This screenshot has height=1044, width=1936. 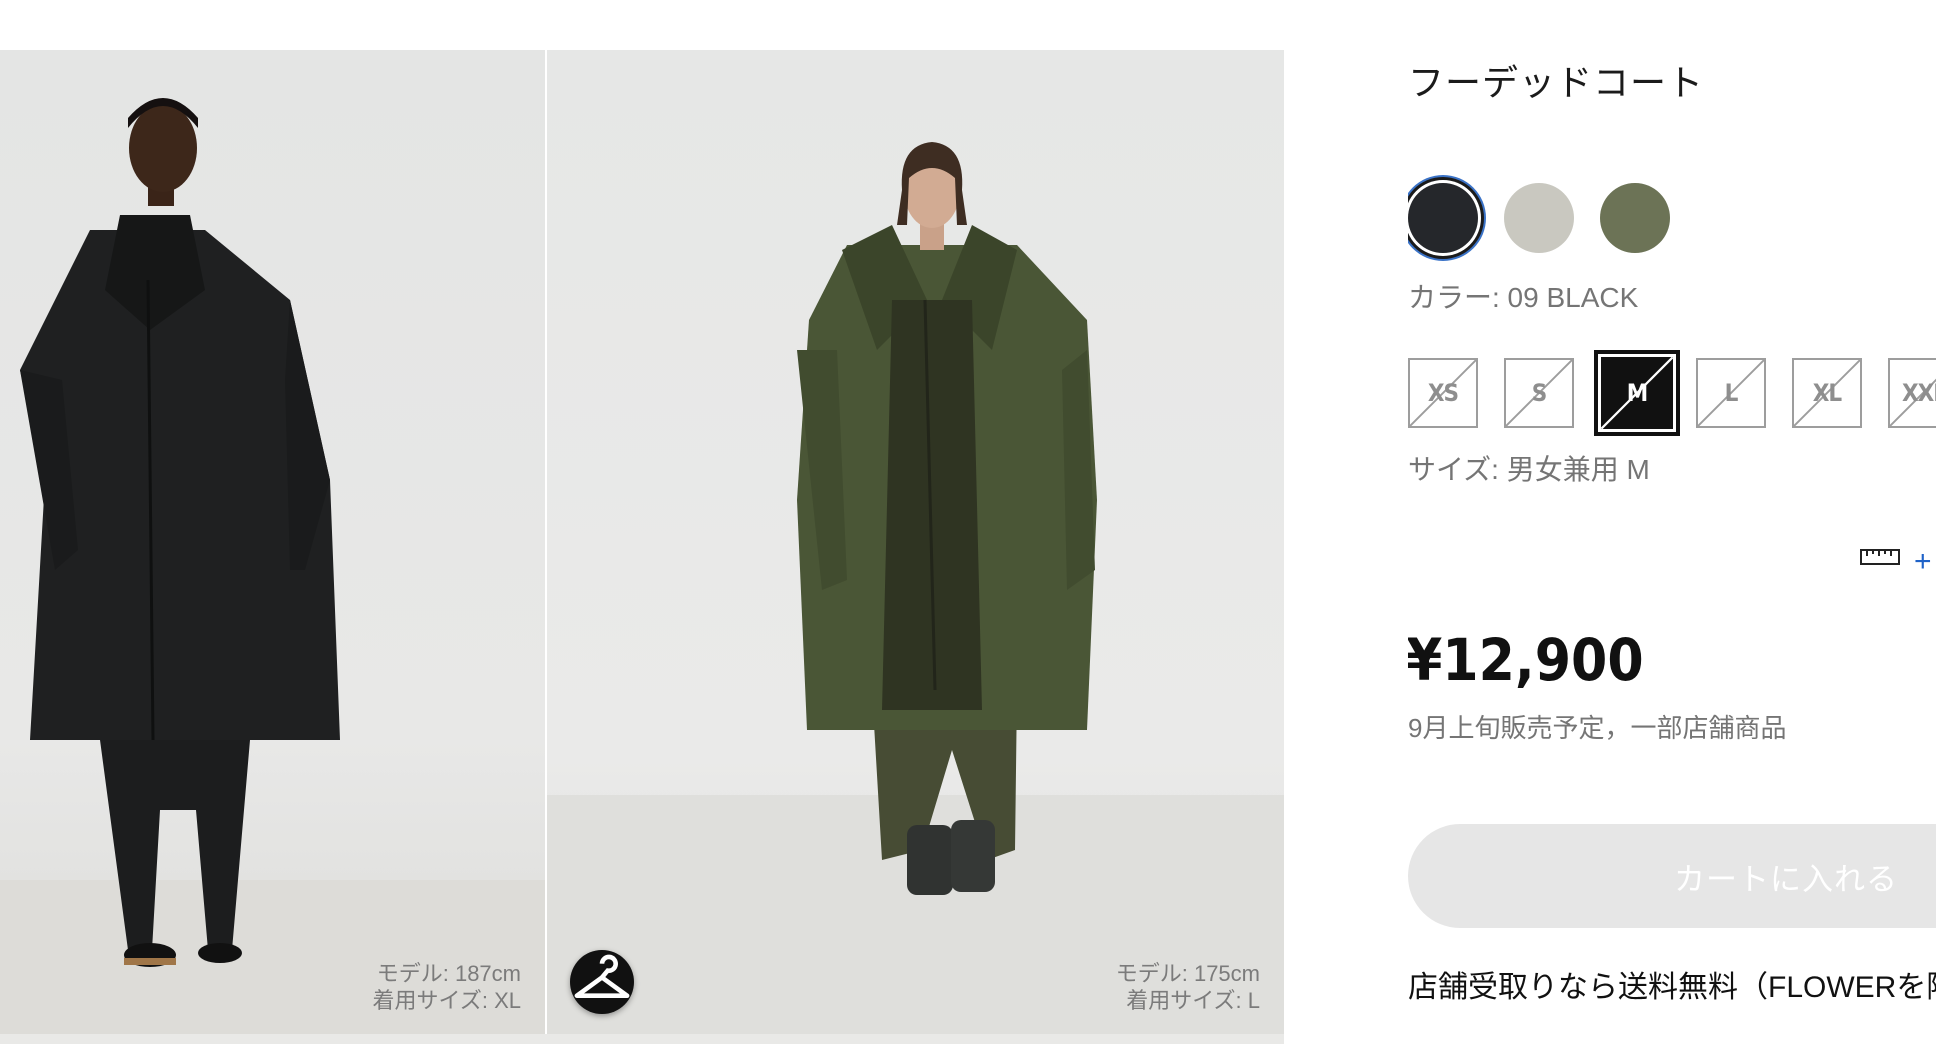 I want to click on color-swatch-olive, so click(x=1635, y=218).